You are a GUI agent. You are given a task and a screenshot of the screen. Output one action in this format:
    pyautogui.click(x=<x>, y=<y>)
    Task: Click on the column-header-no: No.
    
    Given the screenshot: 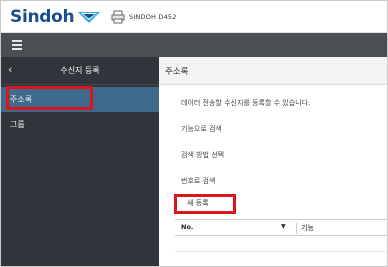 What is the action you would take?
    pyautogui.click(x=187, y=227)
    